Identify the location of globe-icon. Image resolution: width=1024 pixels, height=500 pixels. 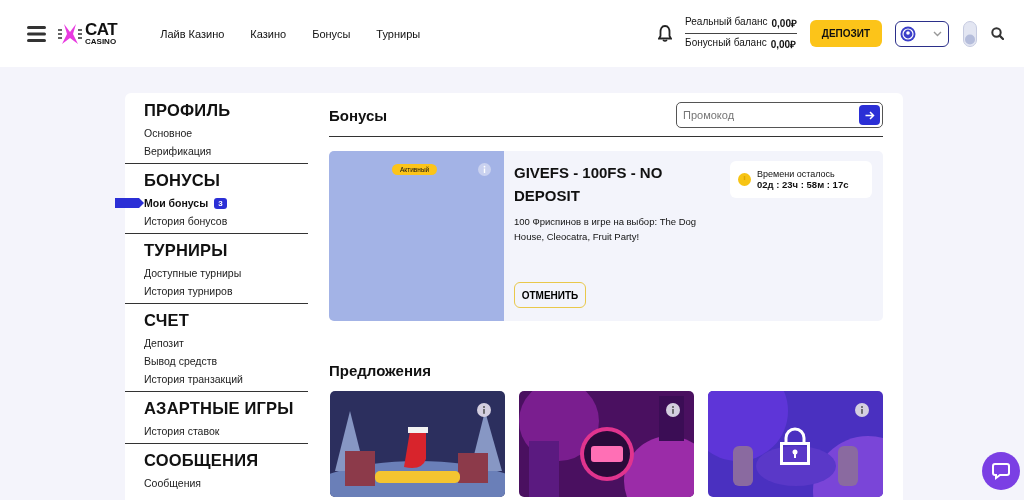
(908, 33).